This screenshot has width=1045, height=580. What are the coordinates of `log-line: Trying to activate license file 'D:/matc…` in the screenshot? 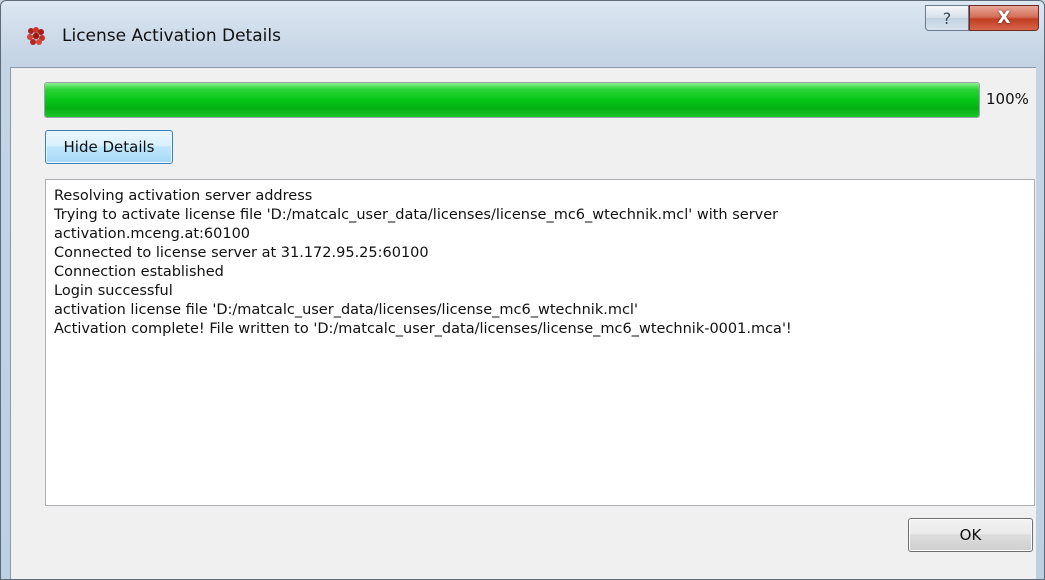 It's located at (416, 215).